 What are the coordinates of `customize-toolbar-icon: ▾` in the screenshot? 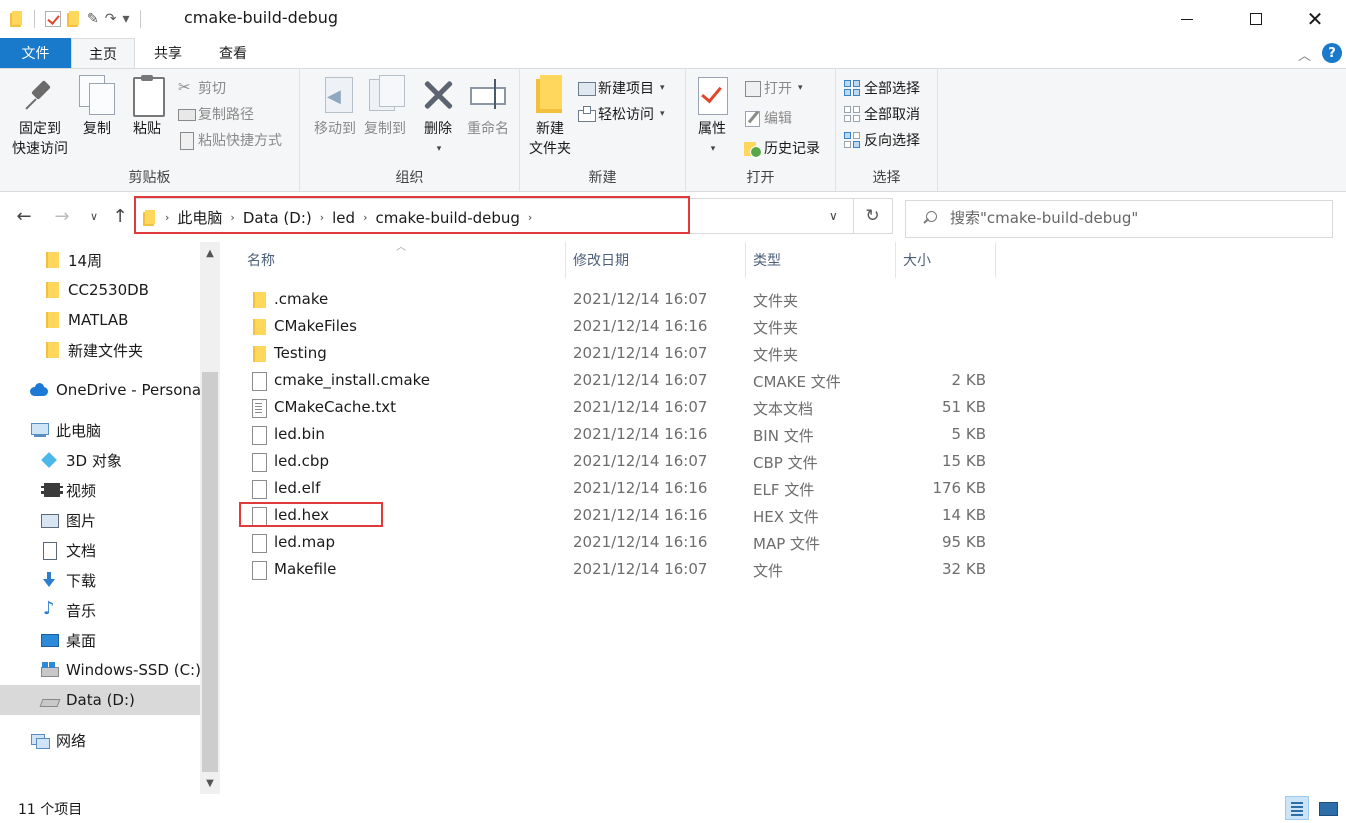 It's located at (125, 19).